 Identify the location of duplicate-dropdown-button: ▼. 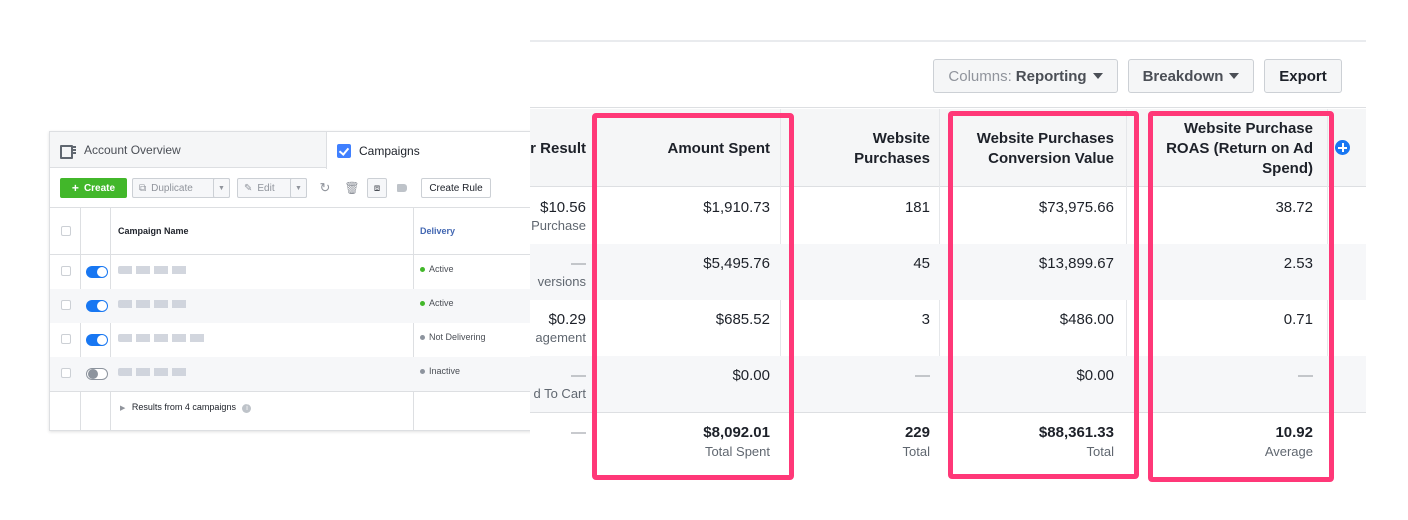
(221, 188).